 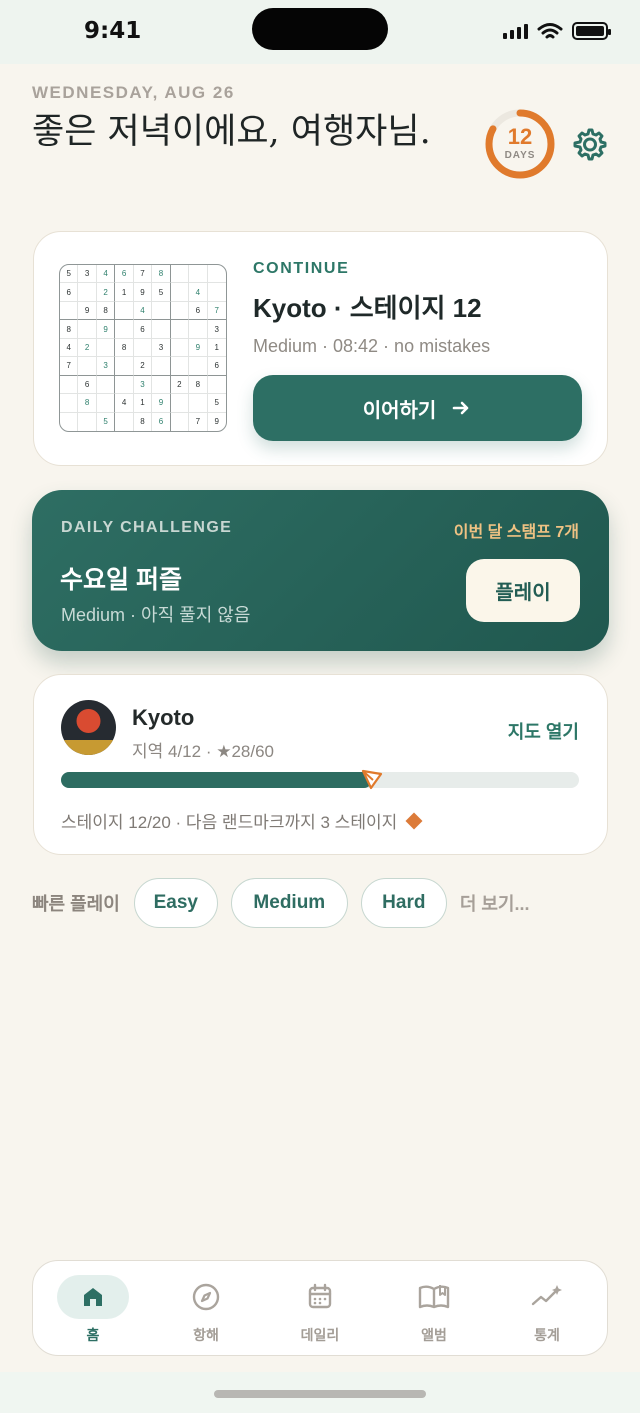 I want to click on tab-home-label: 홈, so click(x=93, y=1335).